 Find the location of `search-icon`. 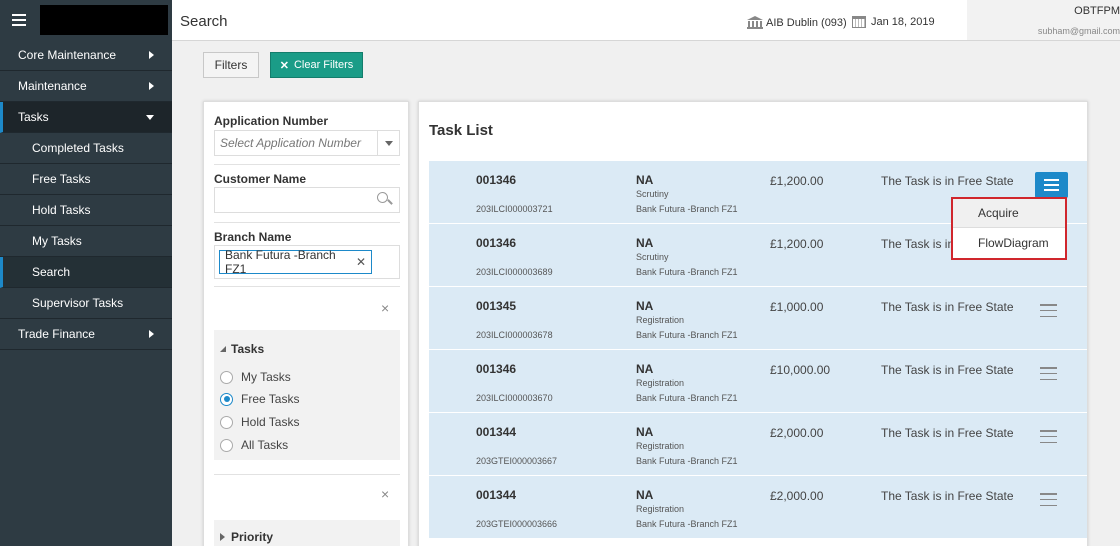

search-icon is located at coordinates (385, 199).